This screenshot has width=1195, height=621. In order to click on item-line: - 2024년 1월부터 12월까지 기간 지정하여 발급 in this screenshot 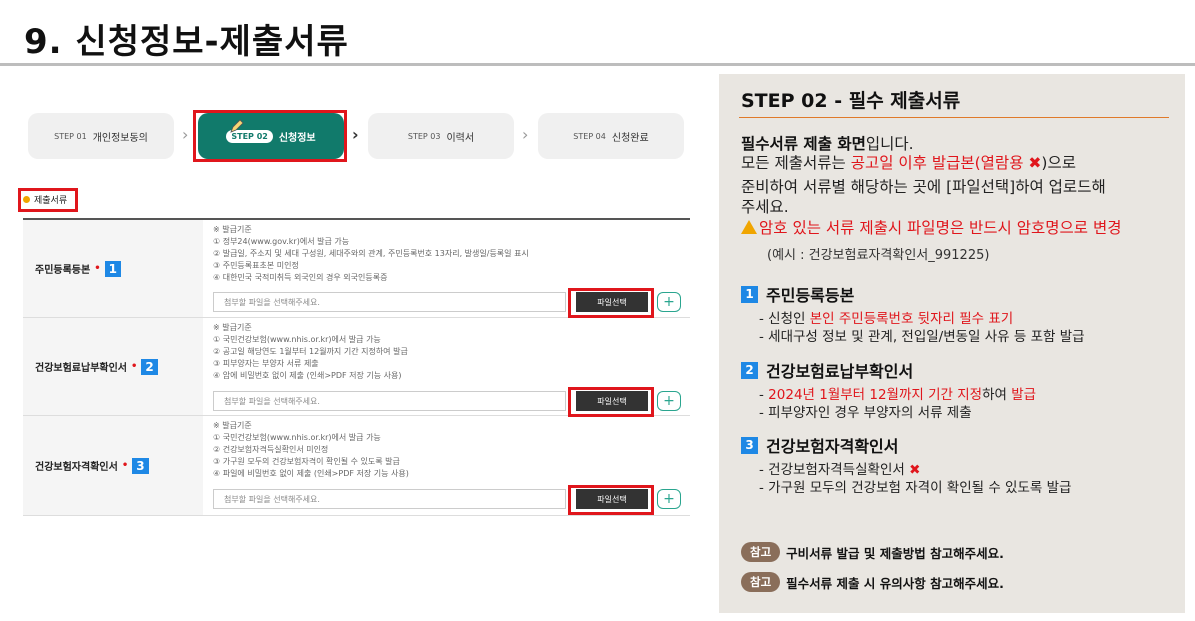, I will do `click(897, 395)`.